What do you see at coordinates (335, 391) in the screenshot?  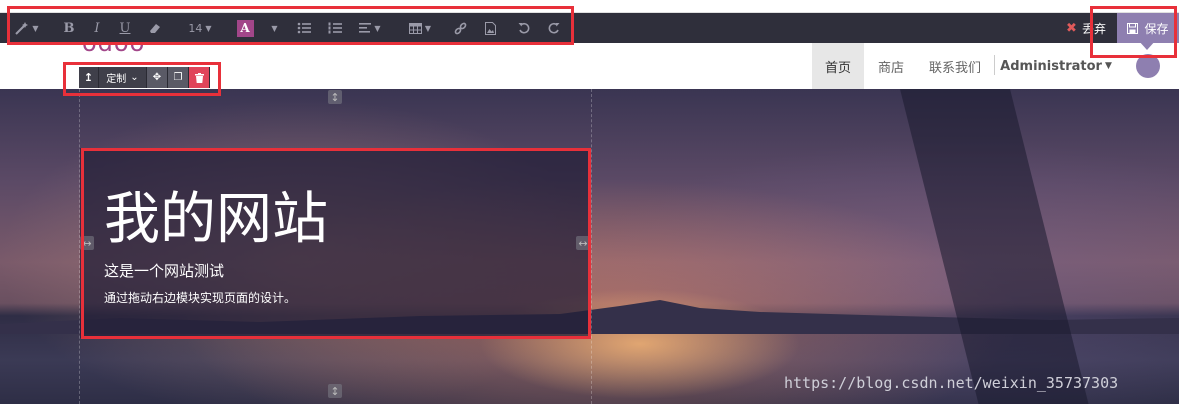 I see `resize-handle-bottom: ↕` at bounding box center [335, 391].